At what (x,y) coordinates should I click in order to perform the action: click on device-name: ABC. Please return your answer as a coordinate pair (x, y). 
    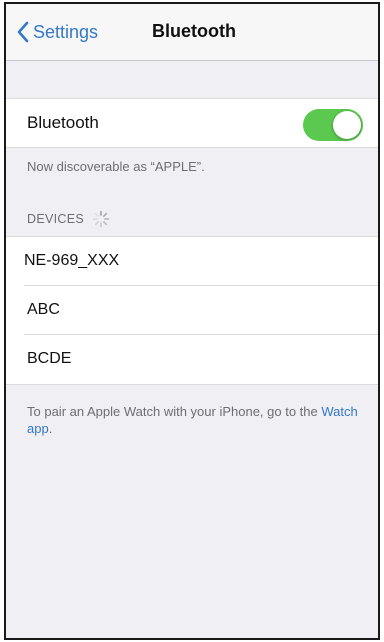
    Looking at the image, I should click on (43, 309).